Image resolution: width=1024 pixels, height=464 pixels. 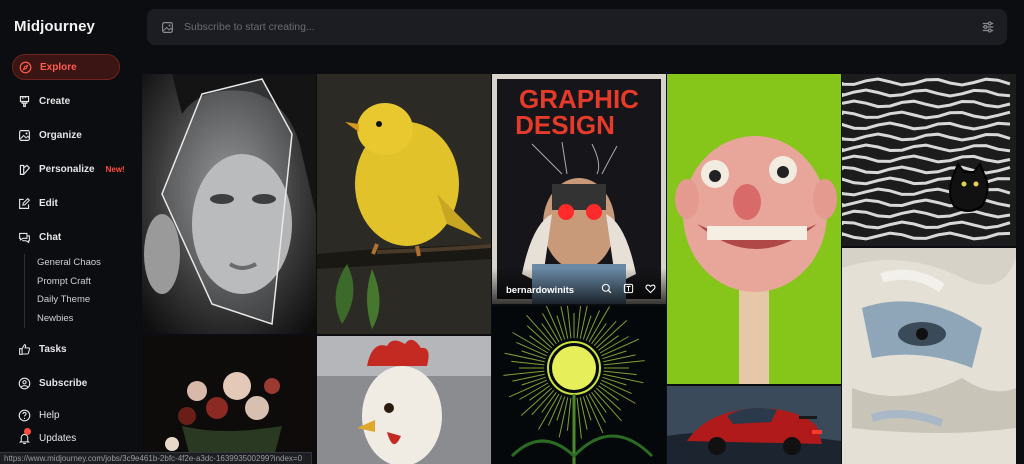 What do you see at coordinates (25, 67) in the screenshot?
I see `compass-icon` at bounding box center [25, 67].